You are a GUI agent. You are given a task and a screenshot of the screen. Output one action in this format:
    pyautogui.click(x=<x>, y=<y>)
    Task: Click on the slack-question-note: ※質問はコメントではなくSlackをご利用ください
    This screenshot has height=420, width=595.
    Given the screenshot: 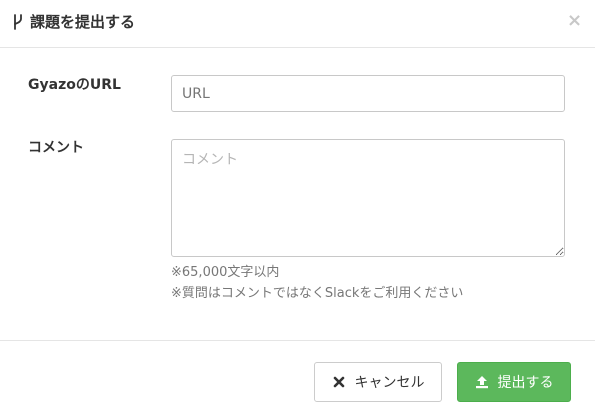 What is the action you would take?
    pyautogui.click(x=317, y=293)
    